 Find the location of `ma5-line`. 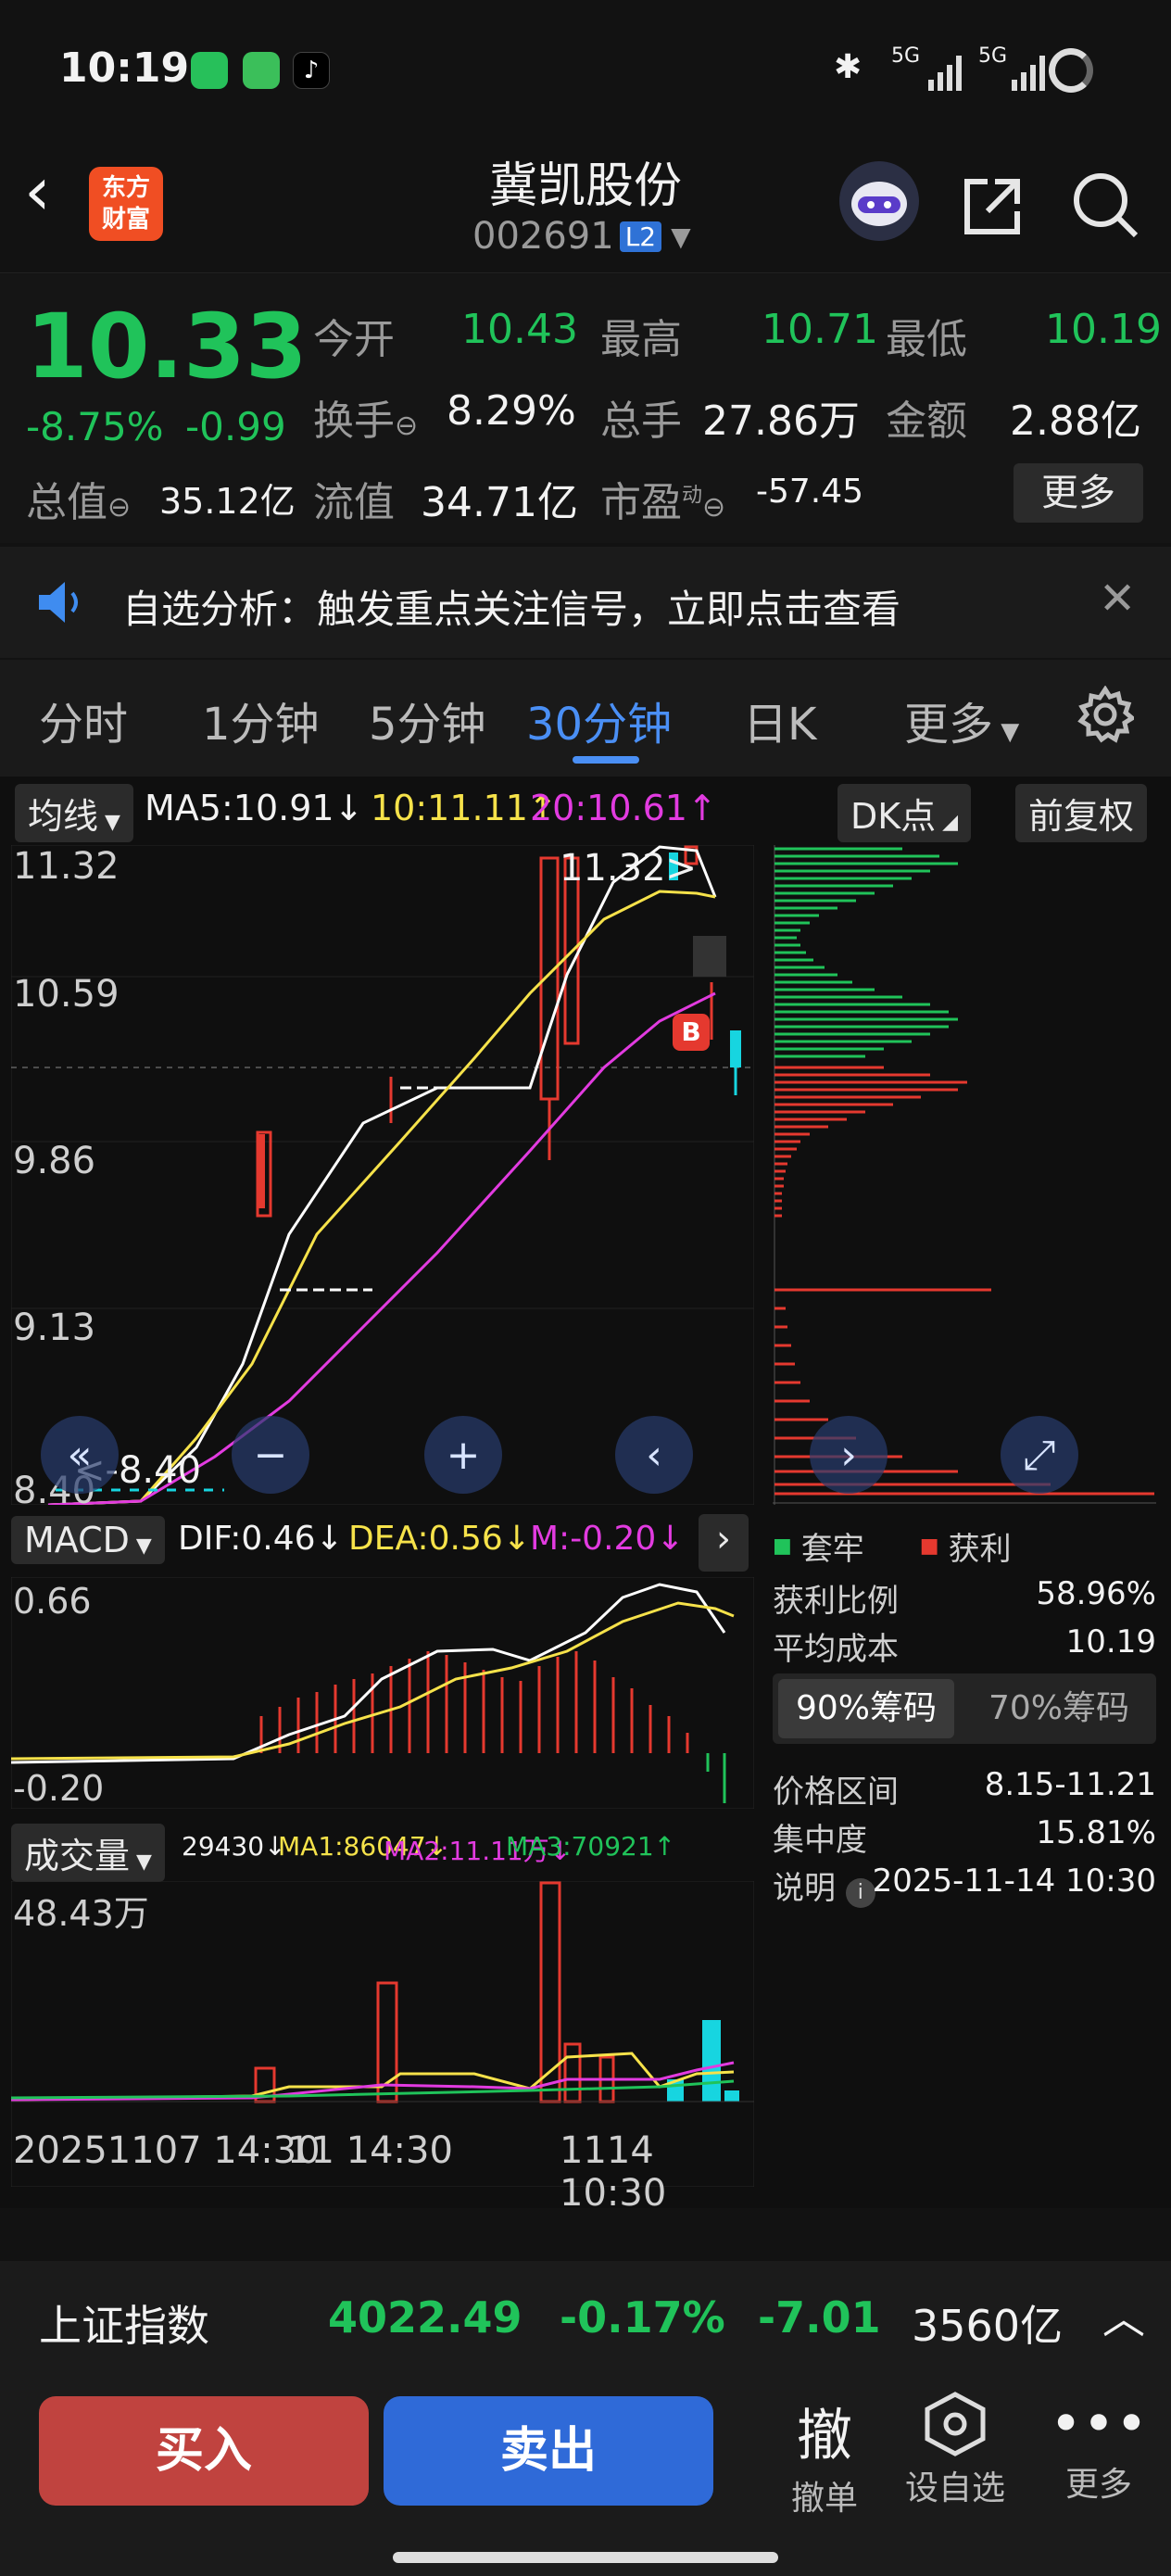

ma5-line is located at coordinates (382, 1175).